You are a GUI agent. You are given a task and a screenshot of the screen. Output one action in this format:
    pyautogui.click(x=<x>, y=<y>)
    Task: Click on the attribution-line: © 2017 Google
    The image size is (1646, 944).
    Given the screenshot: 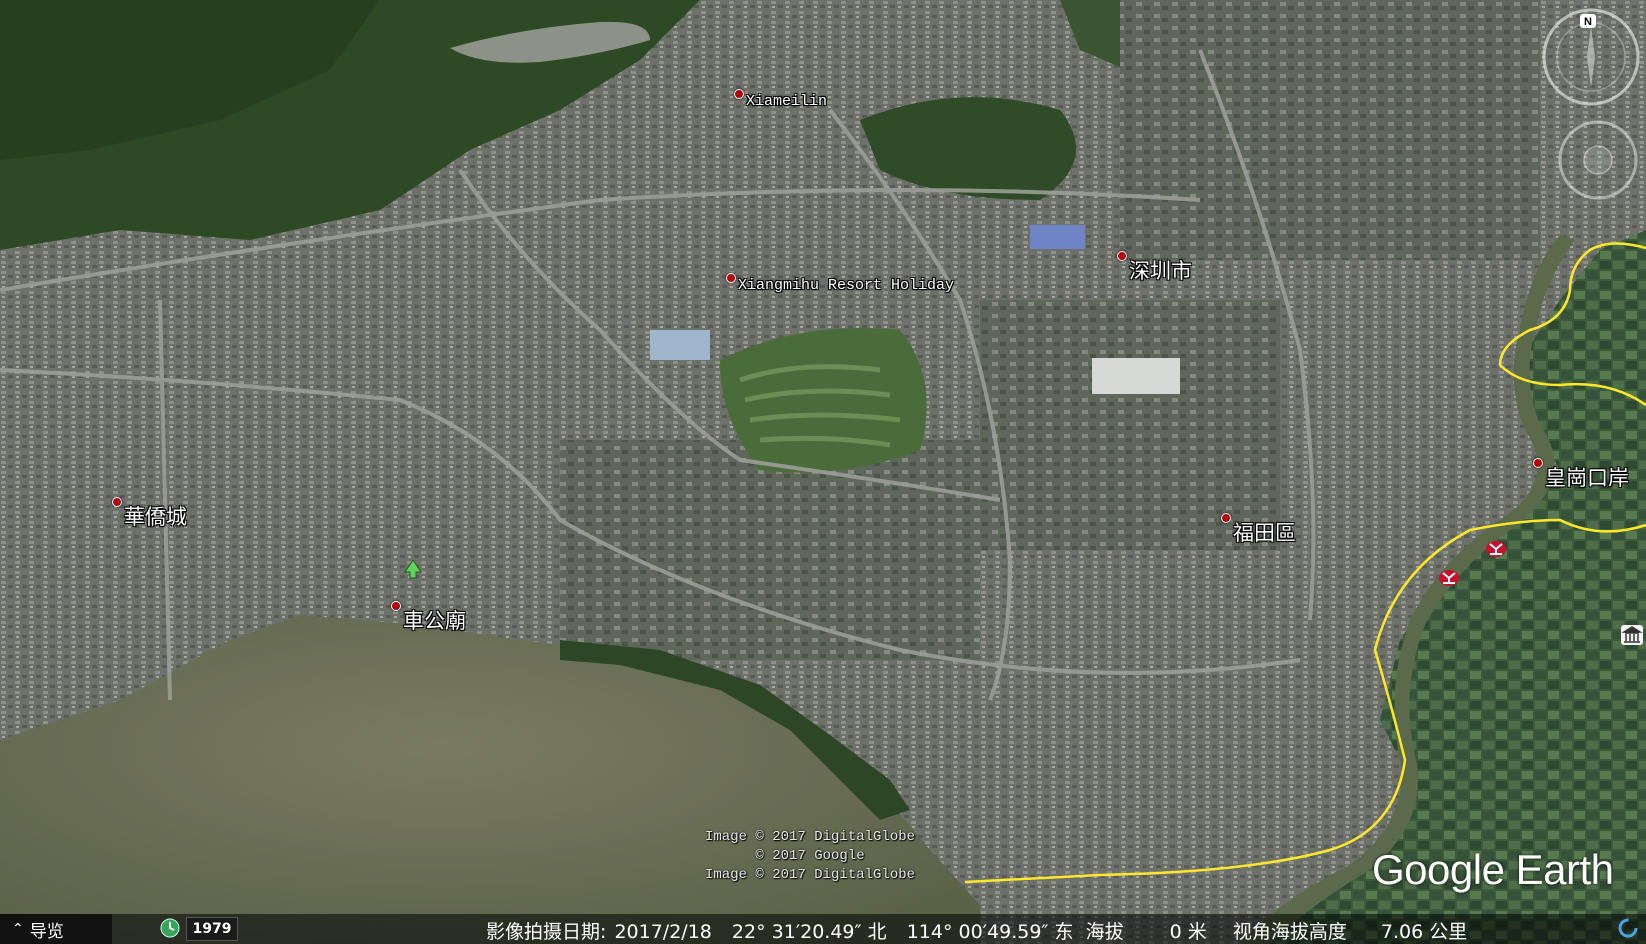 What is the action you would take?
    pyautogui.click(x=810, y=856)
    